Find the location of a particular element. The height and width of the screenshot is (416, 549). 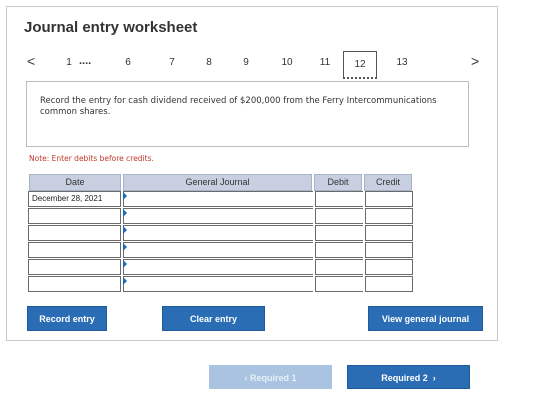

header-credit: Credit is located at coordinates (388, 182).